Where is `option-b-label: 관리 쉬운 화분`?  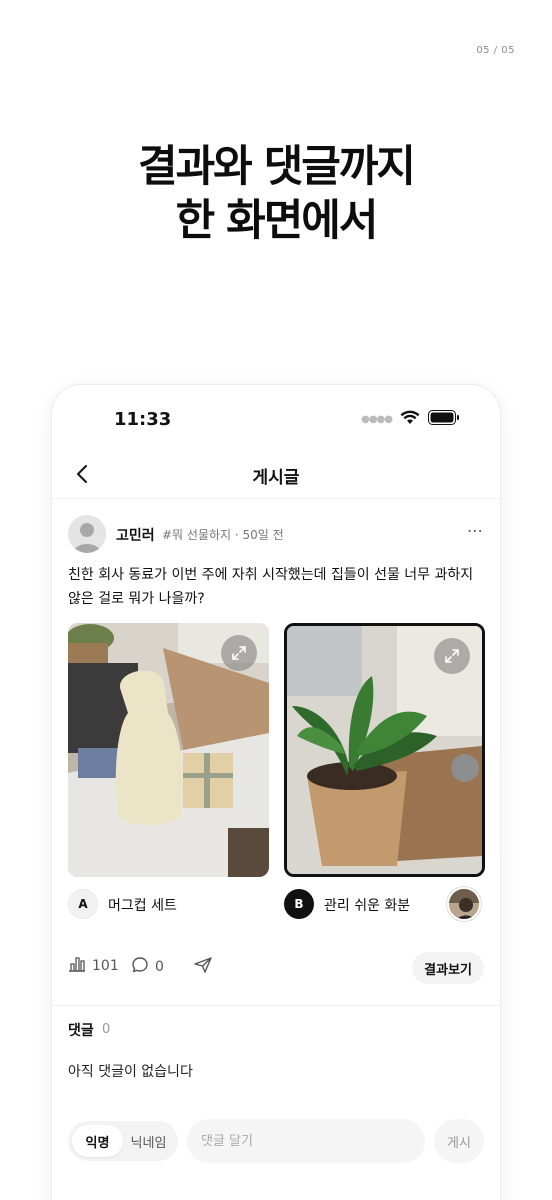
option-b-label: 관리 쉬운 화분 is located at coordinates (367, 906).